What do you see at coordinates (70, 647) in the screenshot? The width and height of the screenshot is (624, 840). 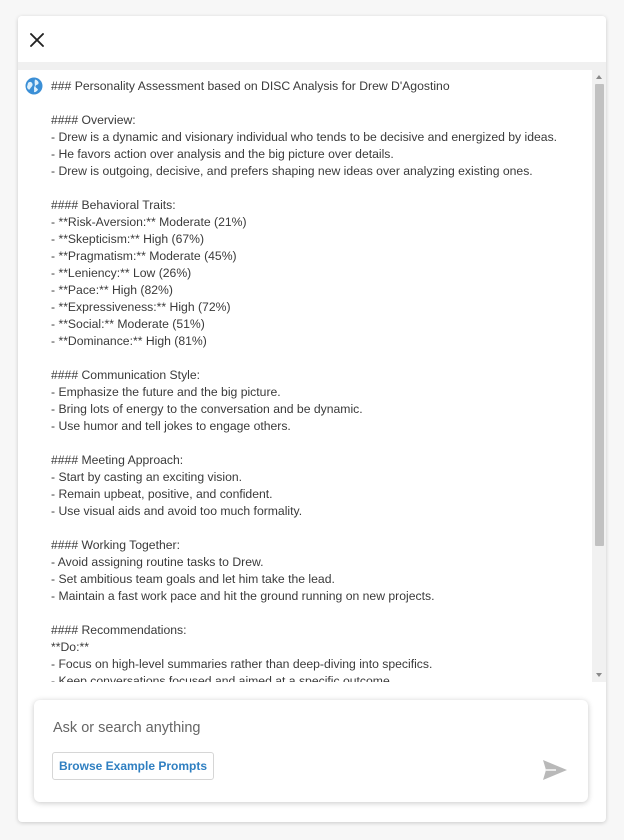 I see `message-line: **Do:**` at bounding box center [70, 647].